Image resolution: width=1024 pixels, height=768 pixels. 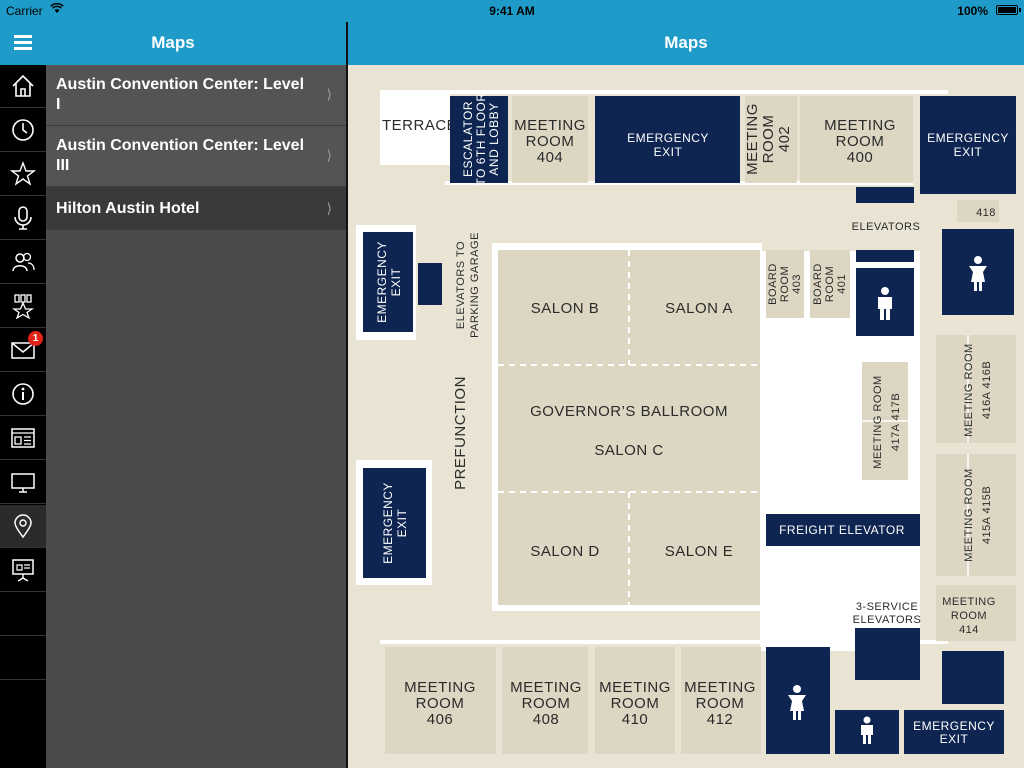 What do you see at coordinates (388, 523) in the screenshot?
I see `svg-text: EMERGENCY` at bounding box center [388, 523].